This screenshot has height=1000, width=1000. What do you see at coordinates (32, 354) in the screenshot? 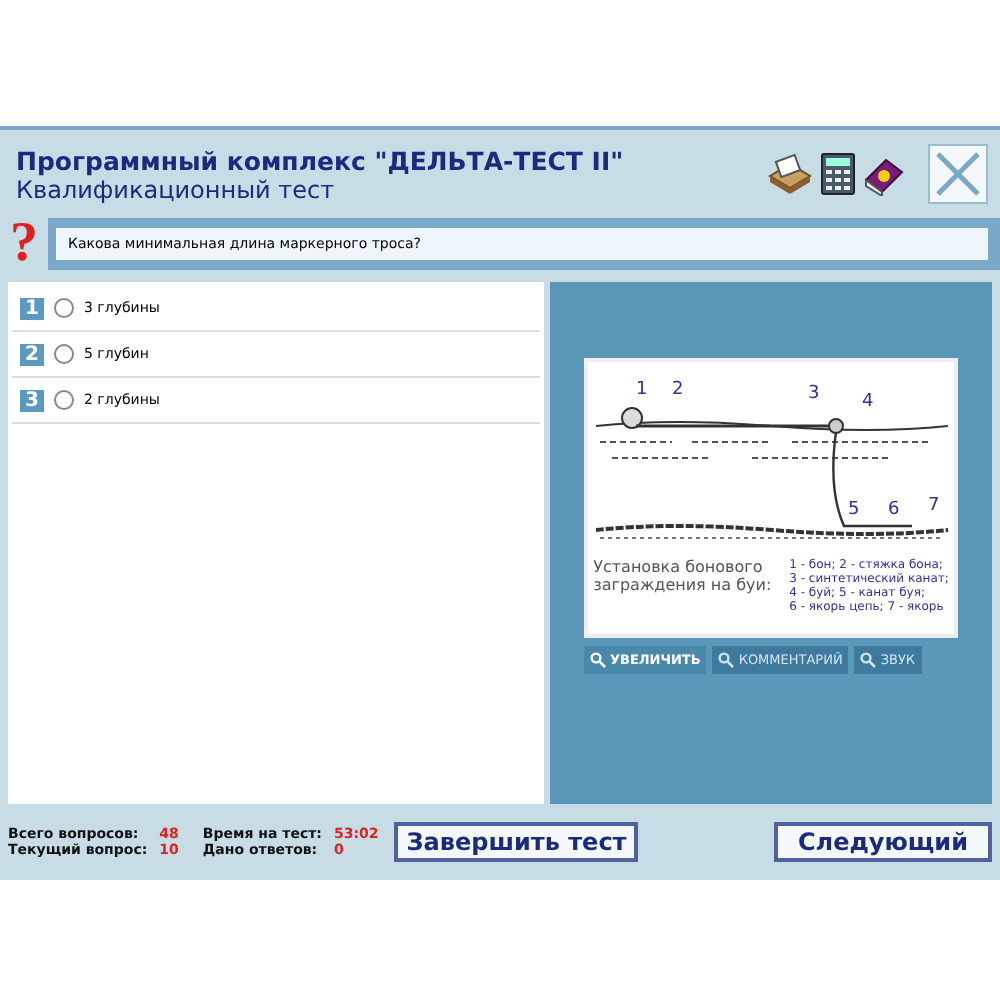
I see `answer-number: 2` at bounding box center [32, 354].